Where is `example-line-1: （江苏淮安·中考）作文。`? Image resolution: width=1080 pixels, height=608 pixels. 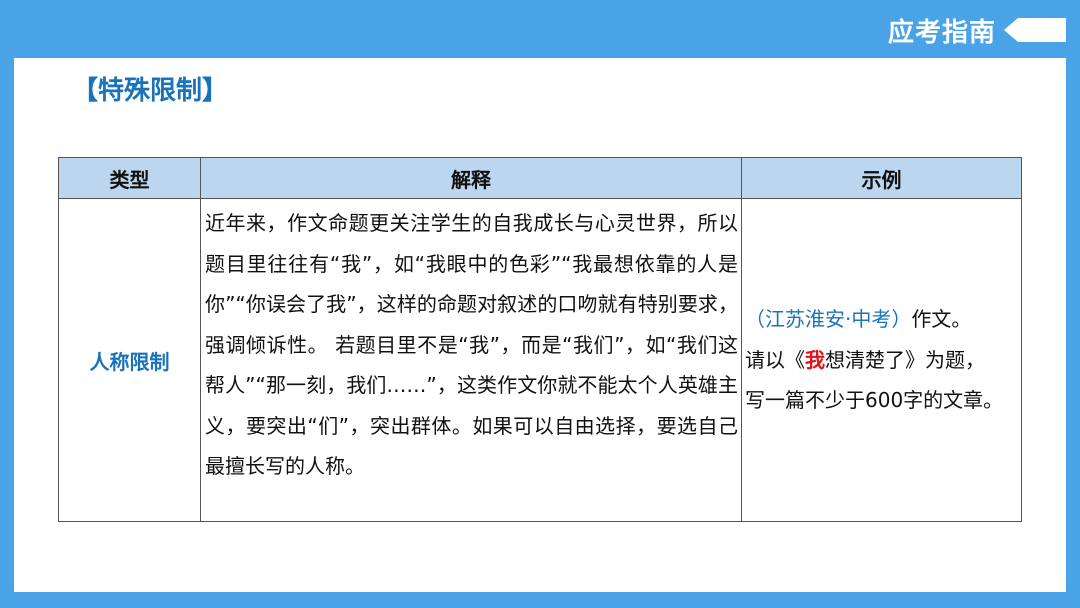
example-line-1: （江苏淮安·中考）作文。 is located at coordinates (882, 319).